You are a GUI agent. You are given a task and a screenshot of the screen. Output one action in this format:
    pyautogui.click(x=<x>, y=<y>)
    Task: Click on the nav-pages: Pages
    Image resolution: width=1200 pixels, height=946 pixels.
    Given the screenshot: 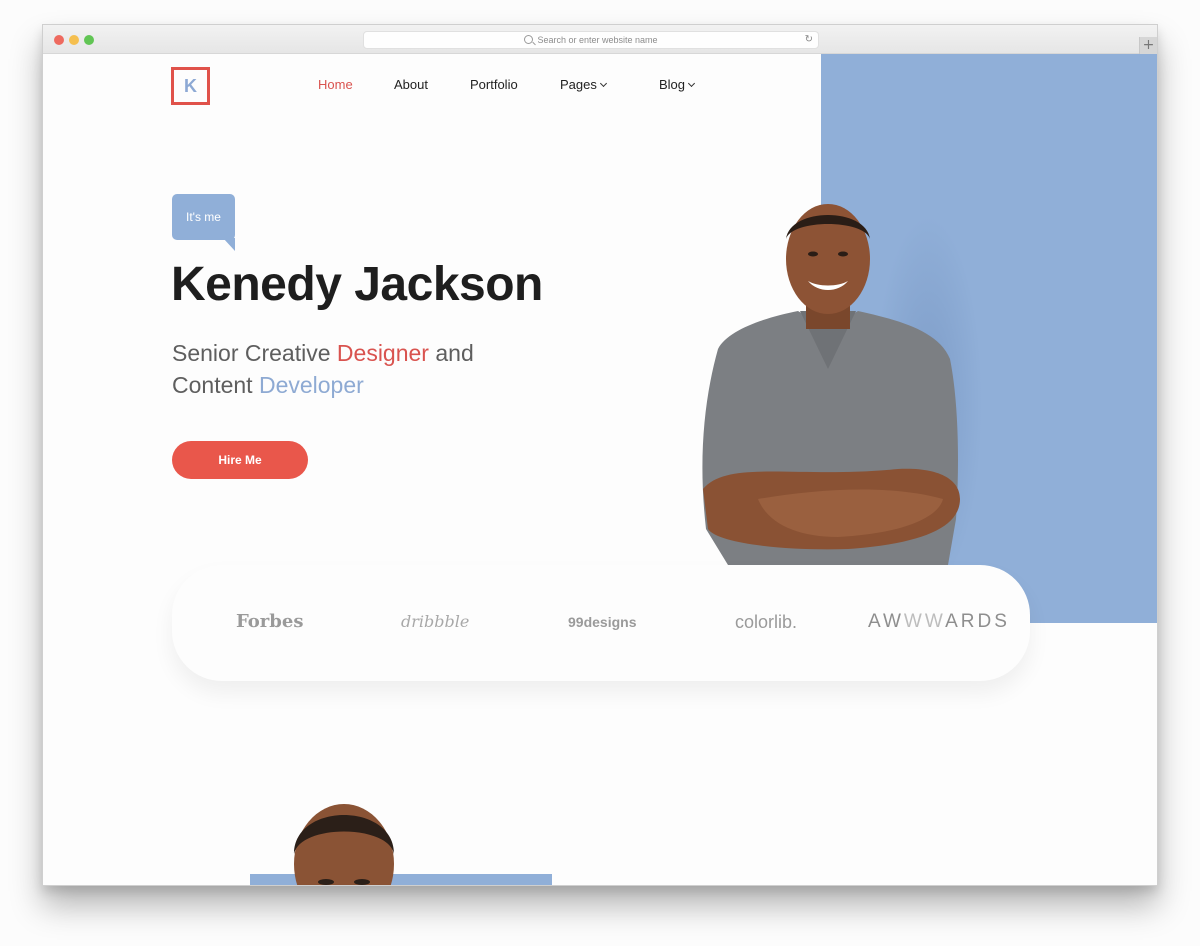 What is the action you would take?
    pyautogui.click(x=583, y=84)
    